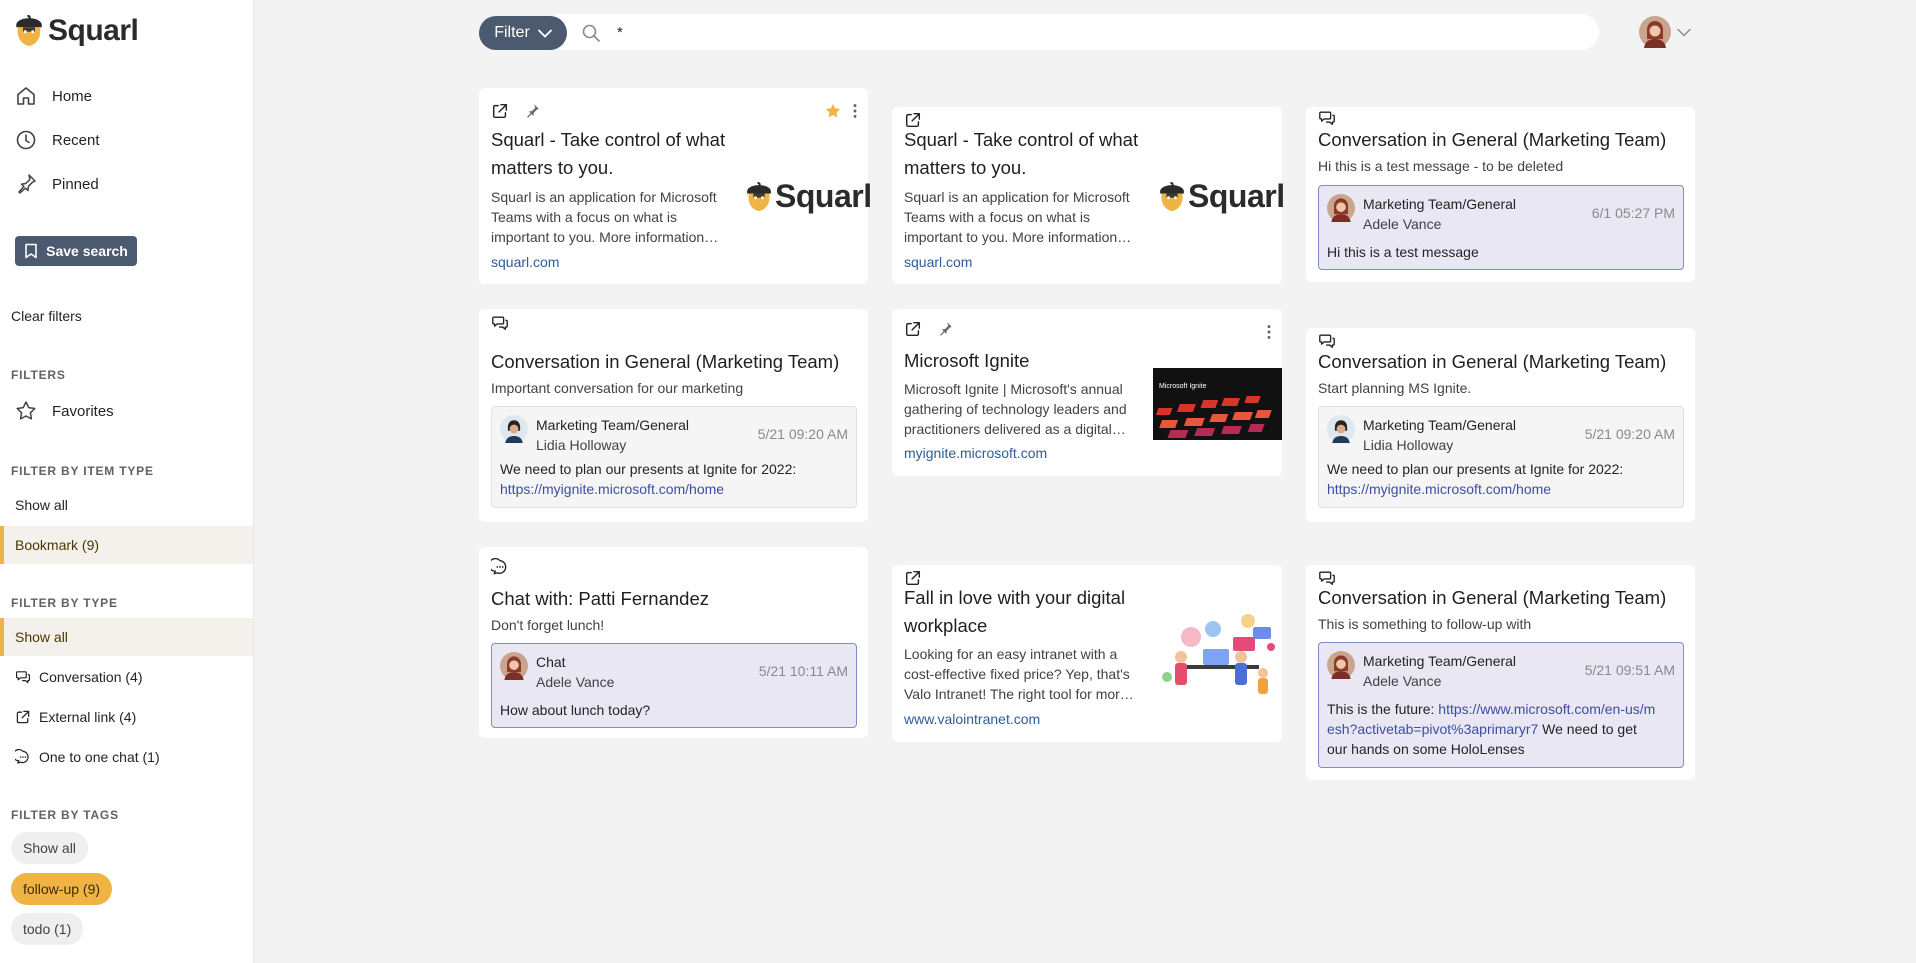 The height and width of the screenshot is (963, 1916). Describe the element at coordinates (62, 889) in the screenshot. I see `tag-follow-up: follow-up (9)` at that location.